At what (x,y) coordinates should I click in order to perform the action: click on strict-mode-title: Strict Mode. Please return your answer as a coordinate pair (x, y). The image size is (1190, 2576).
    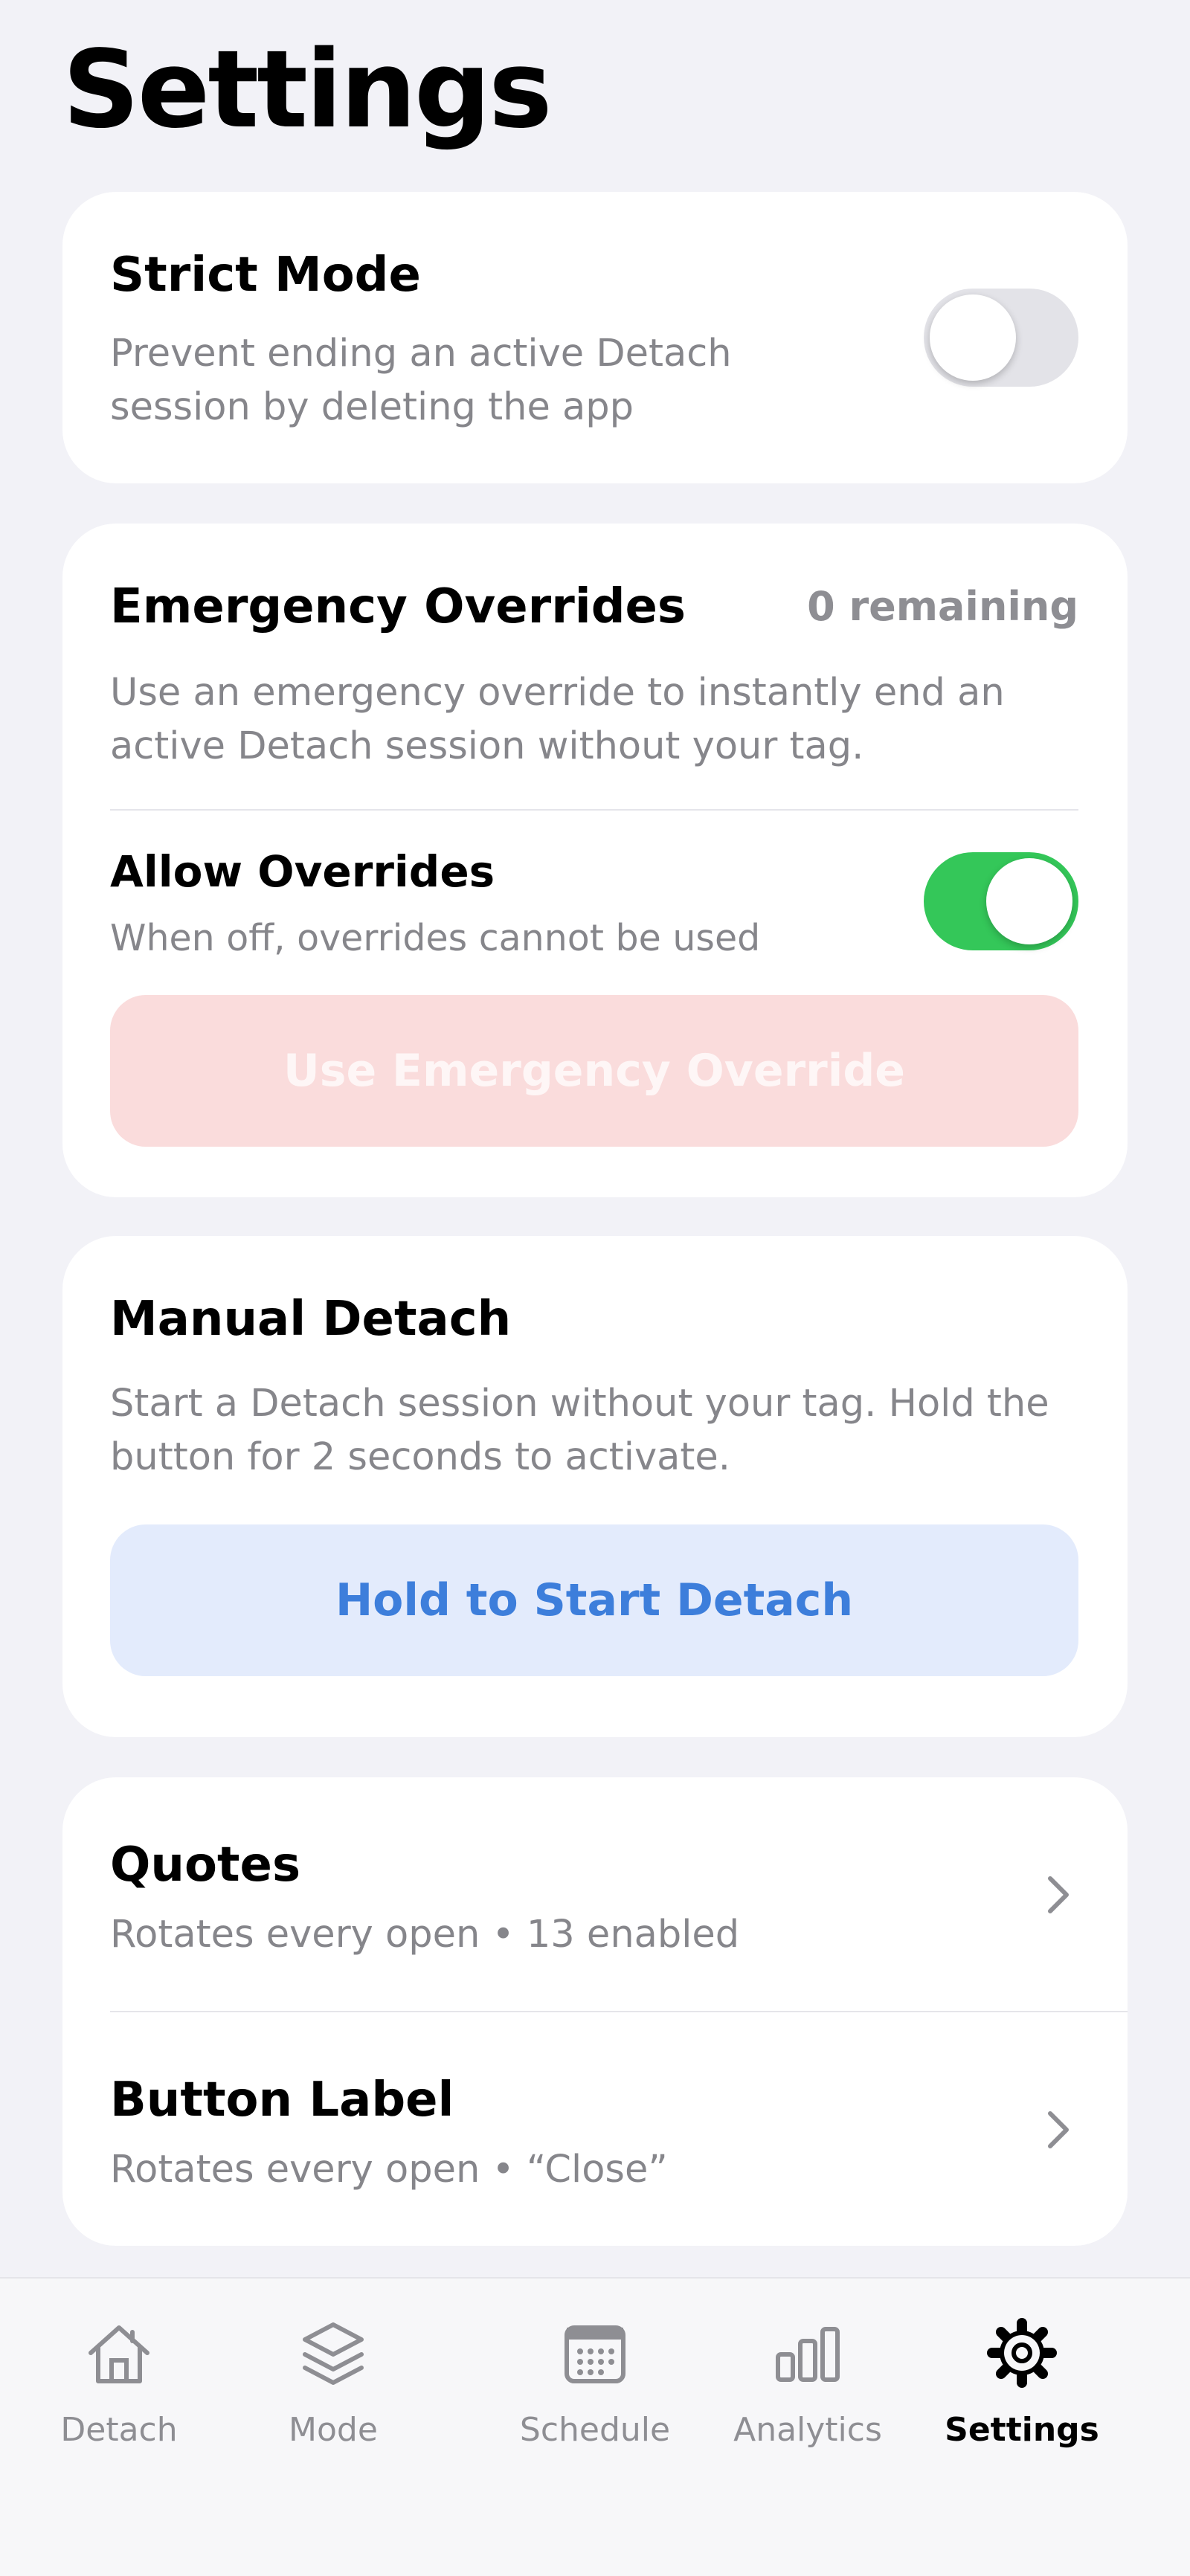
    Looking at the image, I should click on (266, 275).